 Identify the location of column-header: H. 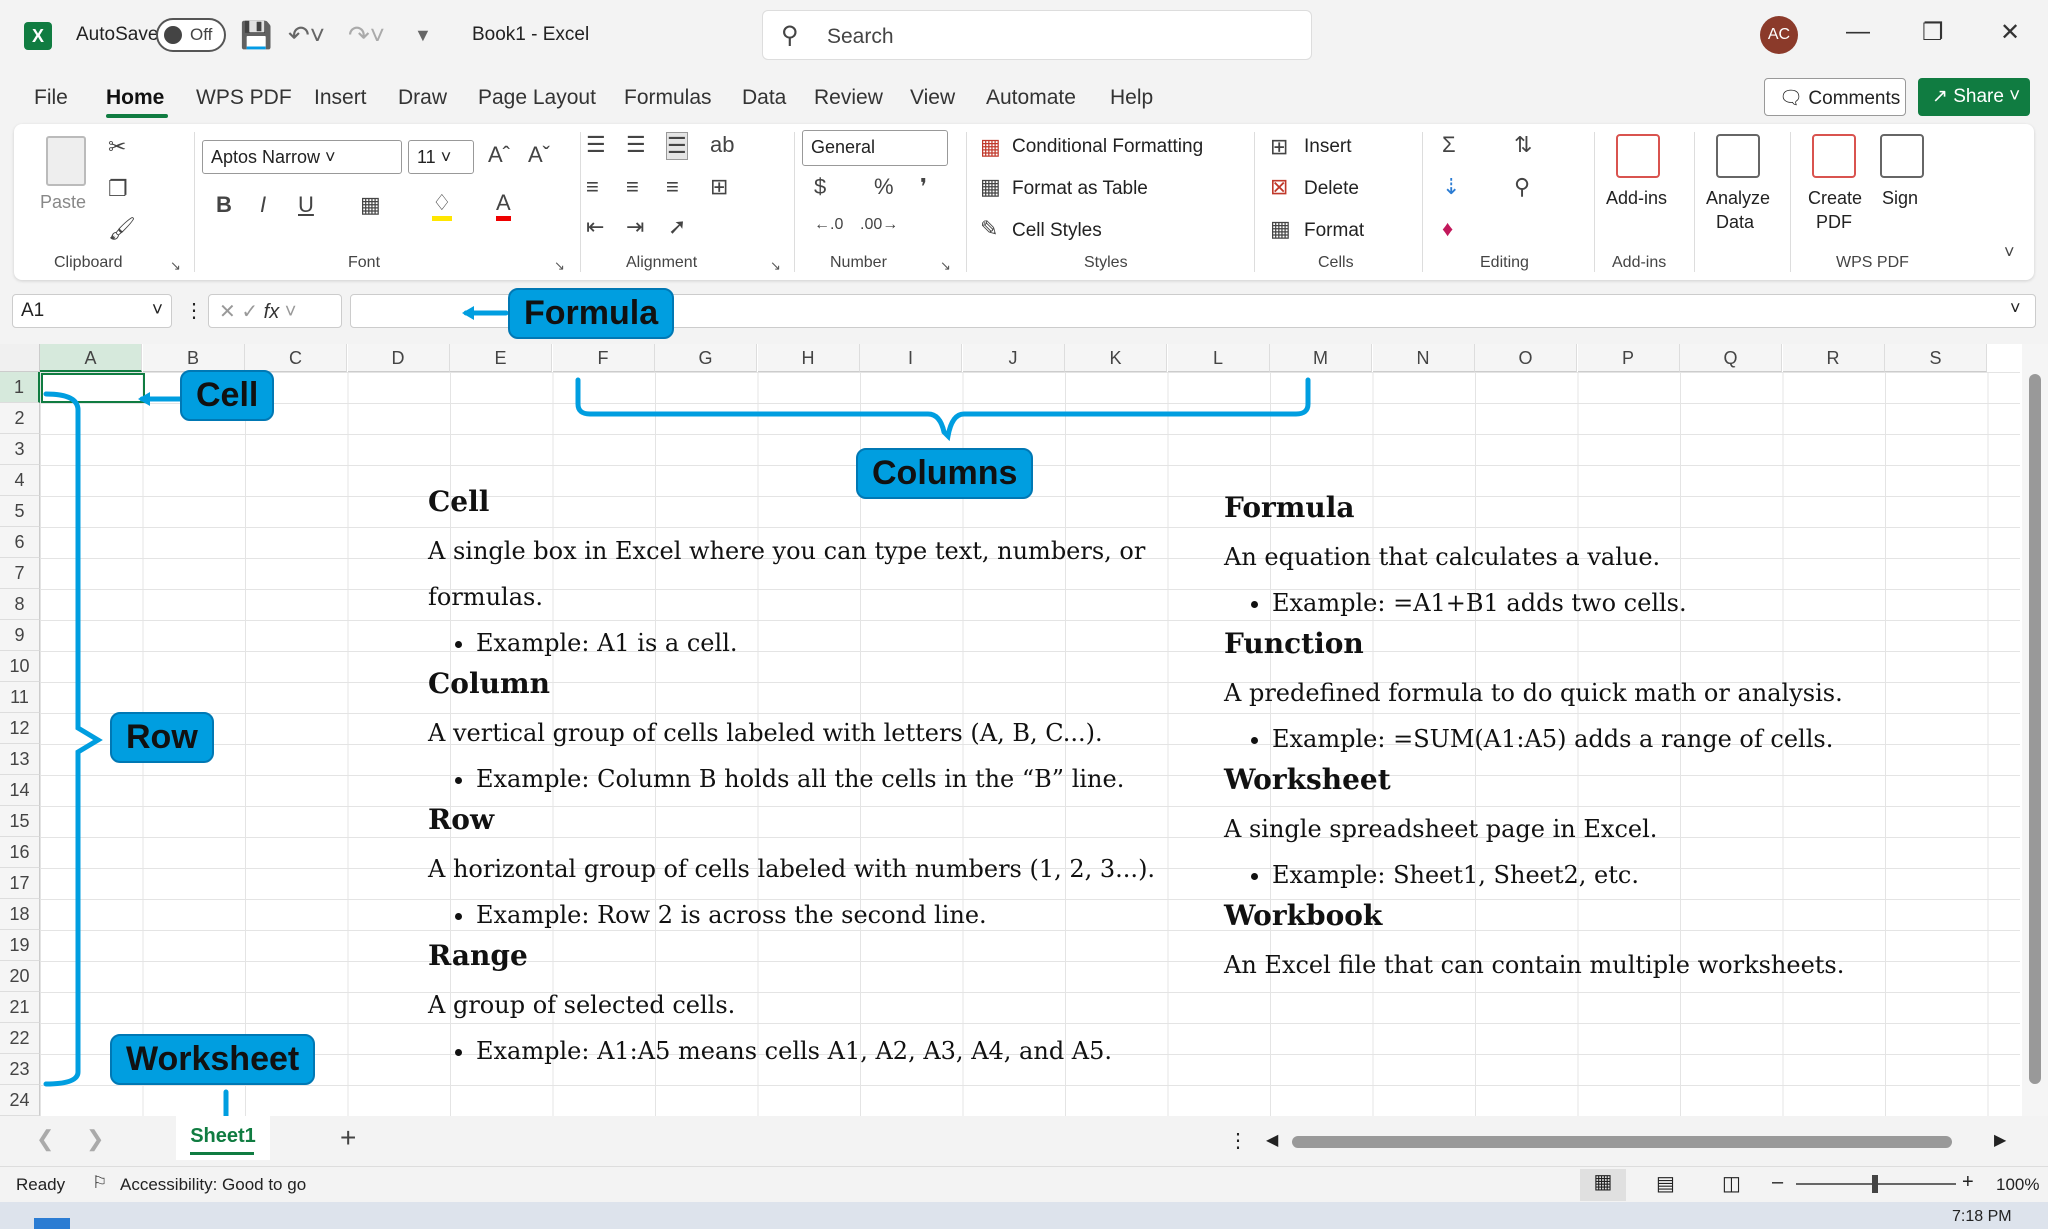
(808, 358).